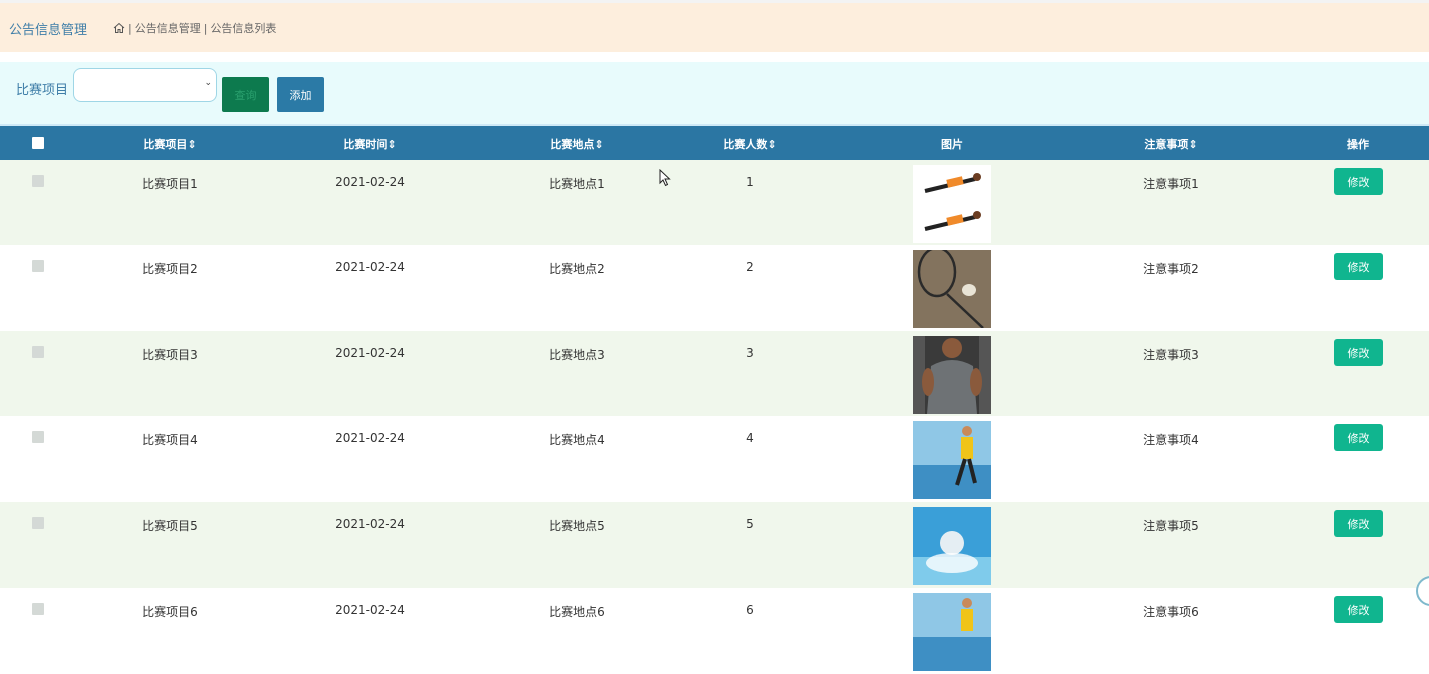 Image resolution: width=1429 pixels, height=674 pixels. Describe the element at coordinates (952, 204) in the screenshot. I see `plank-exercise-photo` at that location.